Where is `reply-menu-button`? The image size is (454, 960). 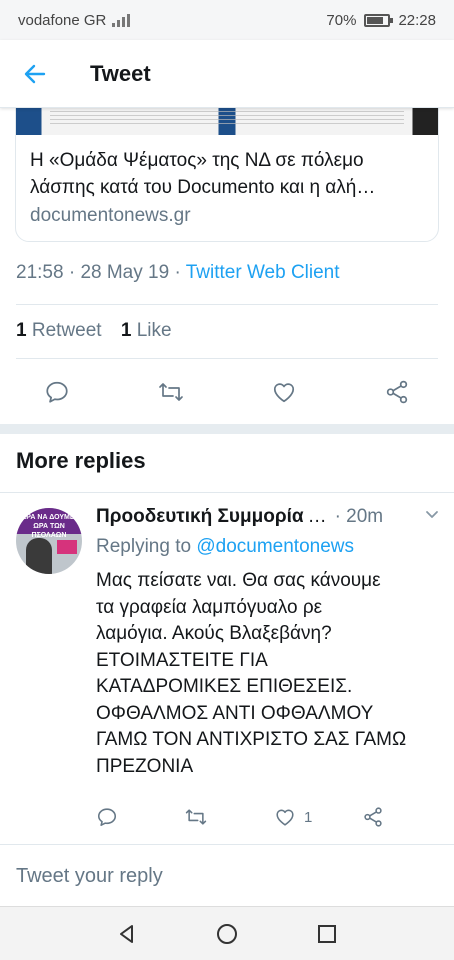
reply-menu-button is located at coordinates (432, 517).